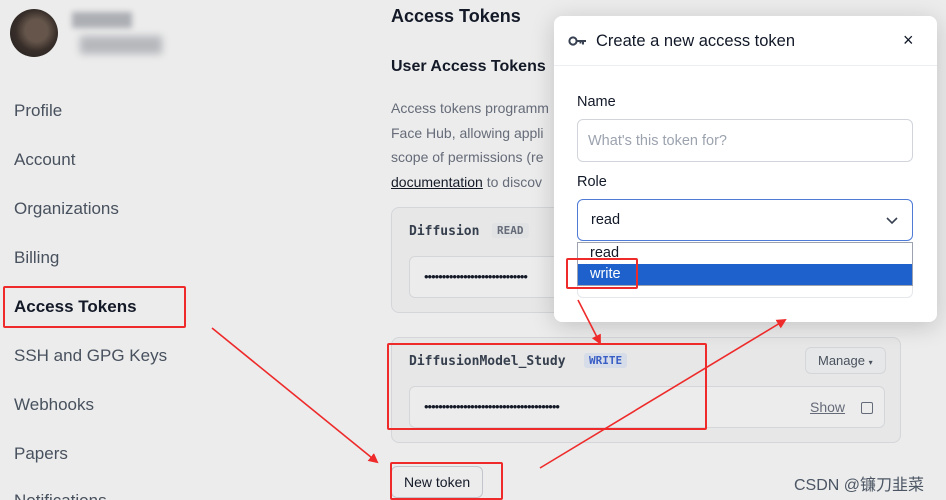 The width and height of the screenshot is (946, 500). Describe the element at coordinates (908, 40) in the screenshot. I see `close-icon: ×` at that location.